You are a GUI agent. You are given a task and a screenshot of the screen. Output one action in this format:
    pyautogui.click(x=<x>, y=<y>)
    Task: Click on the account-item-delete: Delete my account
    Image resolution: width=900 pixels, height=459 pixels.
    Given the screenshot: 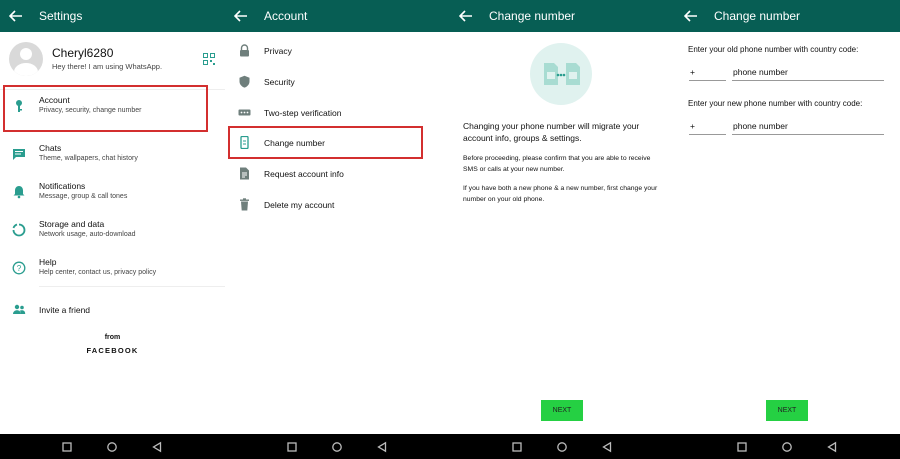 What is the action you would take?
    pyautogui.click(x=337, y=205)
    